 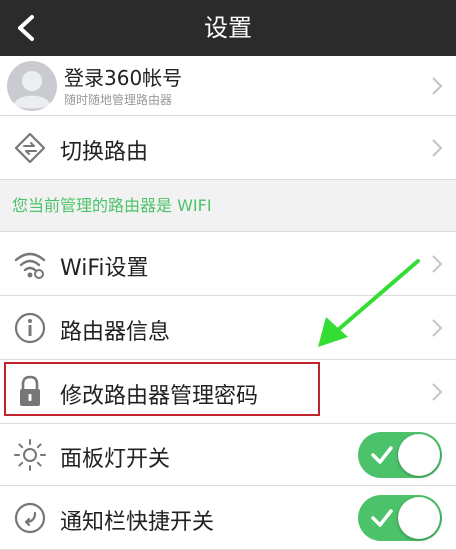 I want to click on user-avatar-icon, so click(x=32, y=86).